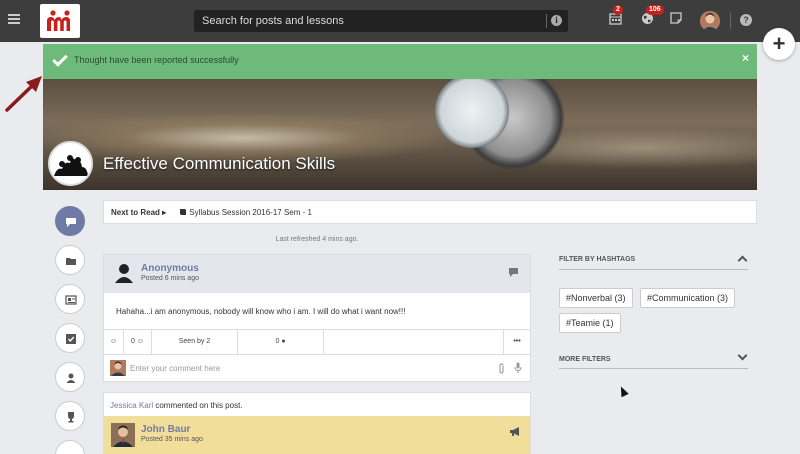  What do you see at coordinates (518, 368) in the screenshot?
I see `microphone-icon` at bounding box center [518, 368].